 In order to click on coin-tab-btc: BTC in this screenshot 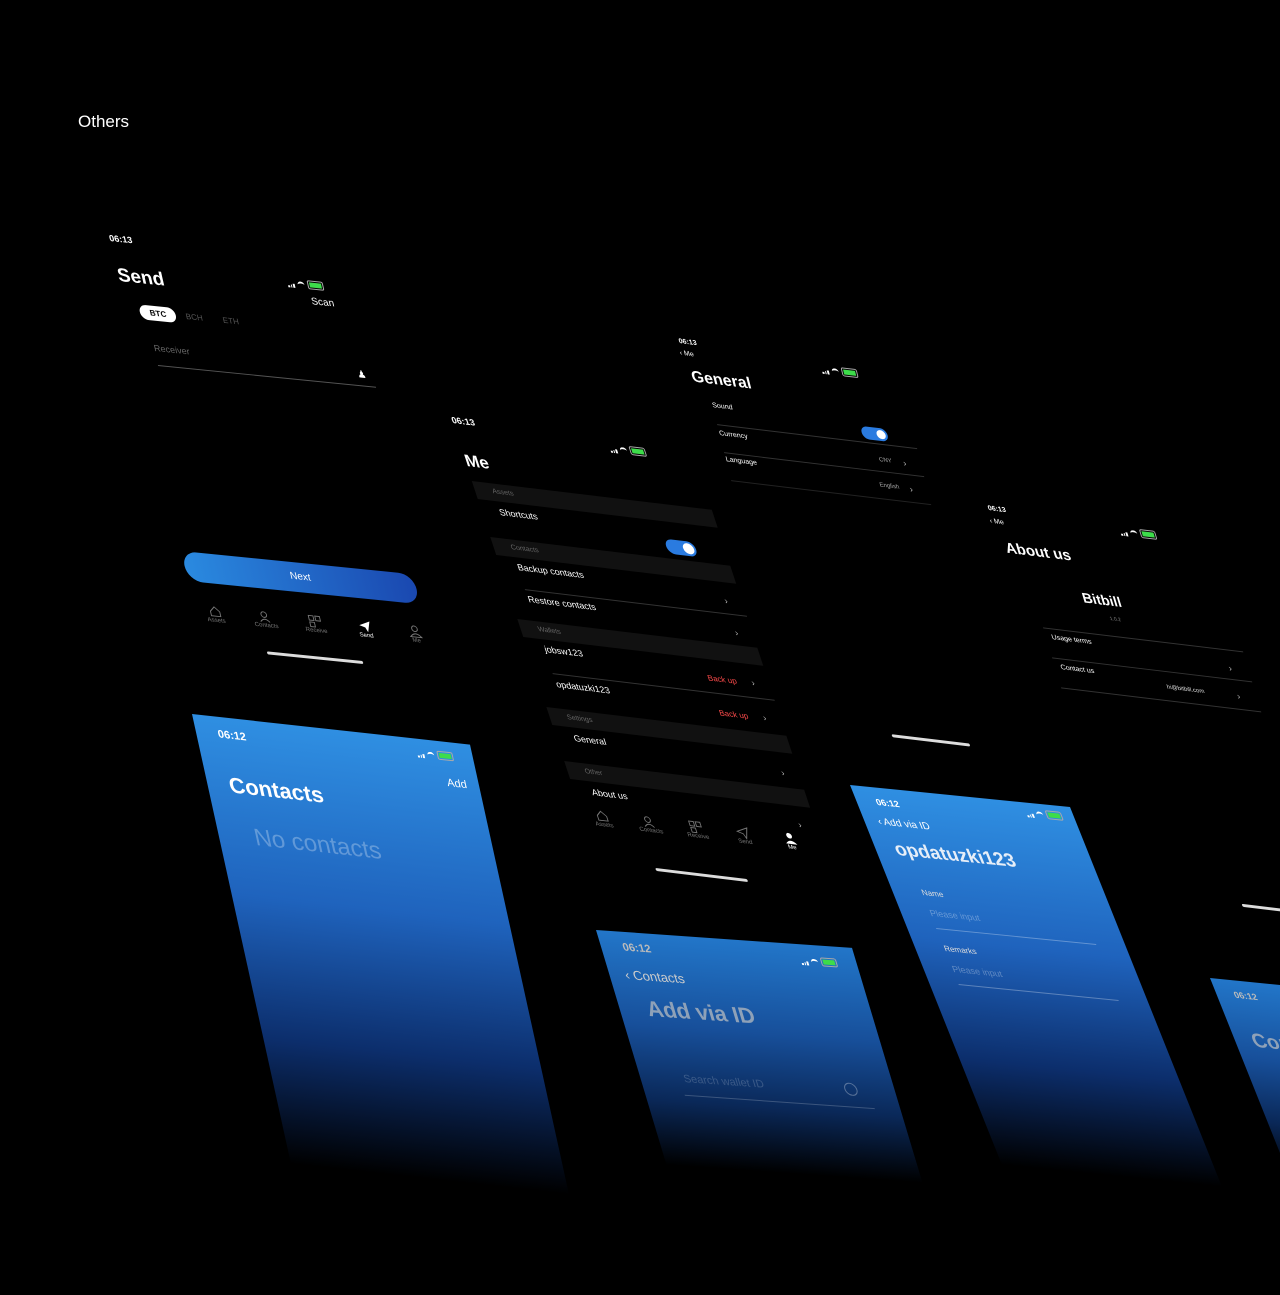, I will do `click(158, 314)`.